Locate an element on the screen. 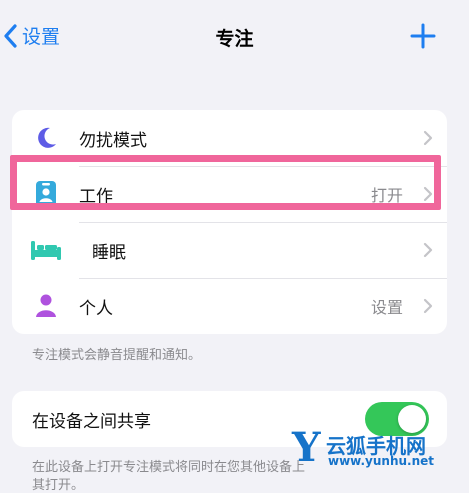 Image resolution: width=469 pixels, height=493 pixels. focus-footnote: 专注模式会静音提醒和通知。 is located at coordinates (117, 355).